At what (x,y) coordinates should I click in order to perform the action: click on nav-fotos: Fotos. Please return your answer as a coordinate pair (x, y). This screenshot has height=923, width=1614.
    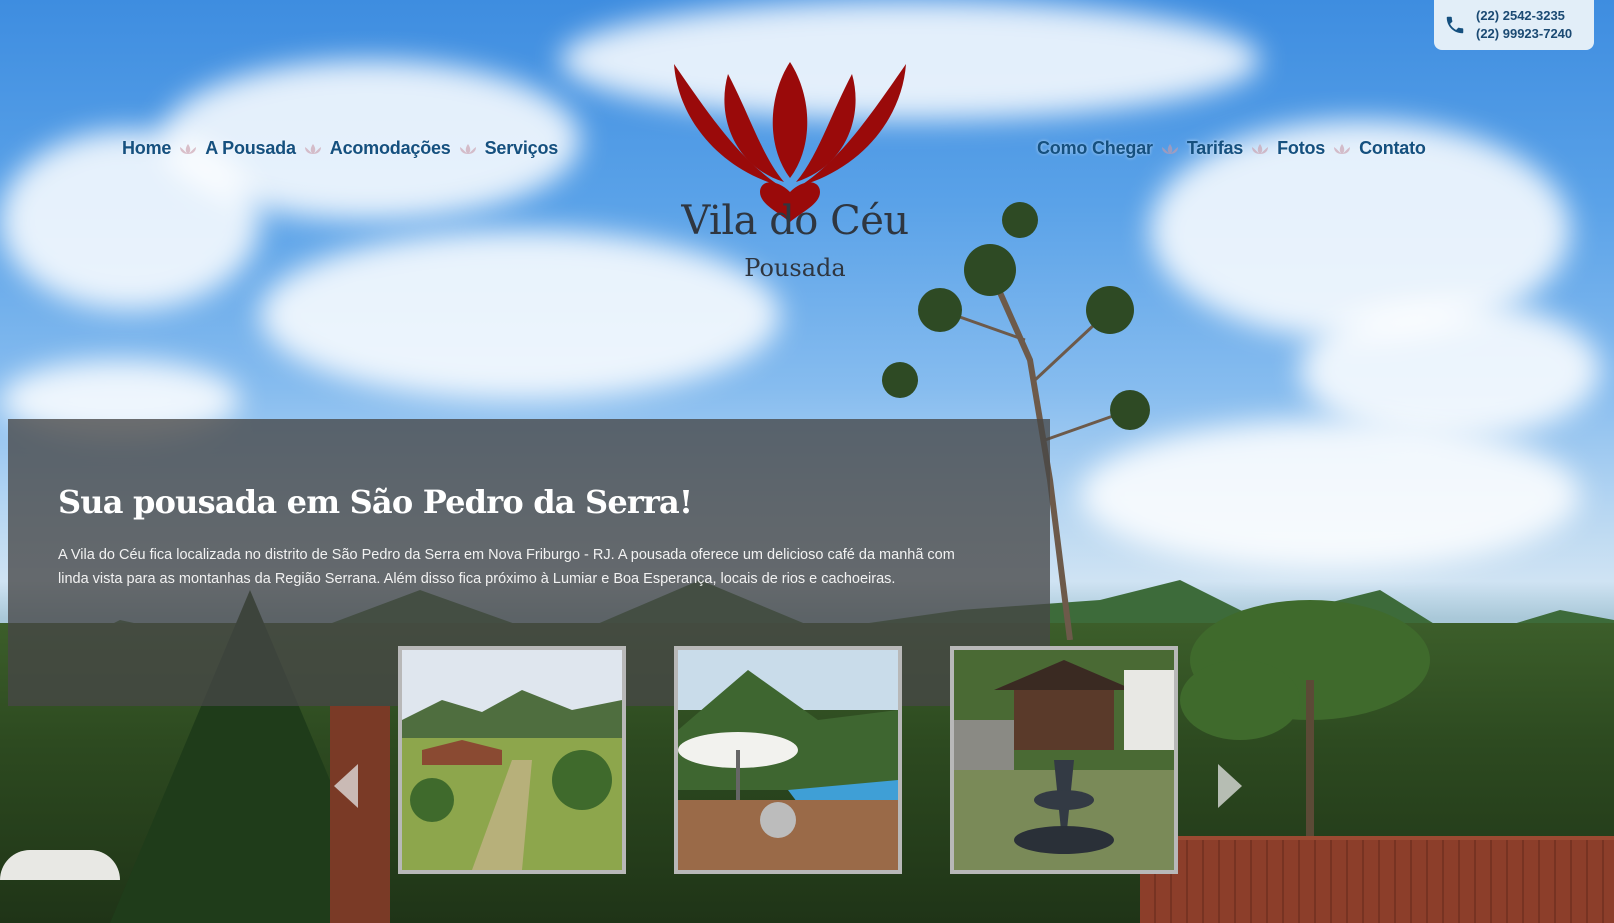
    Looking at the image, I should click on (1301, 148).